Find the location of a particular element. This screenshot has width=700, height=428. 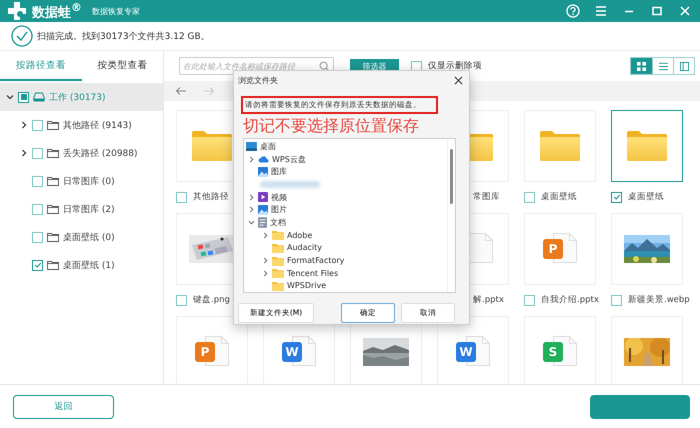

maximize-icon is located at coordinates (657, 11).